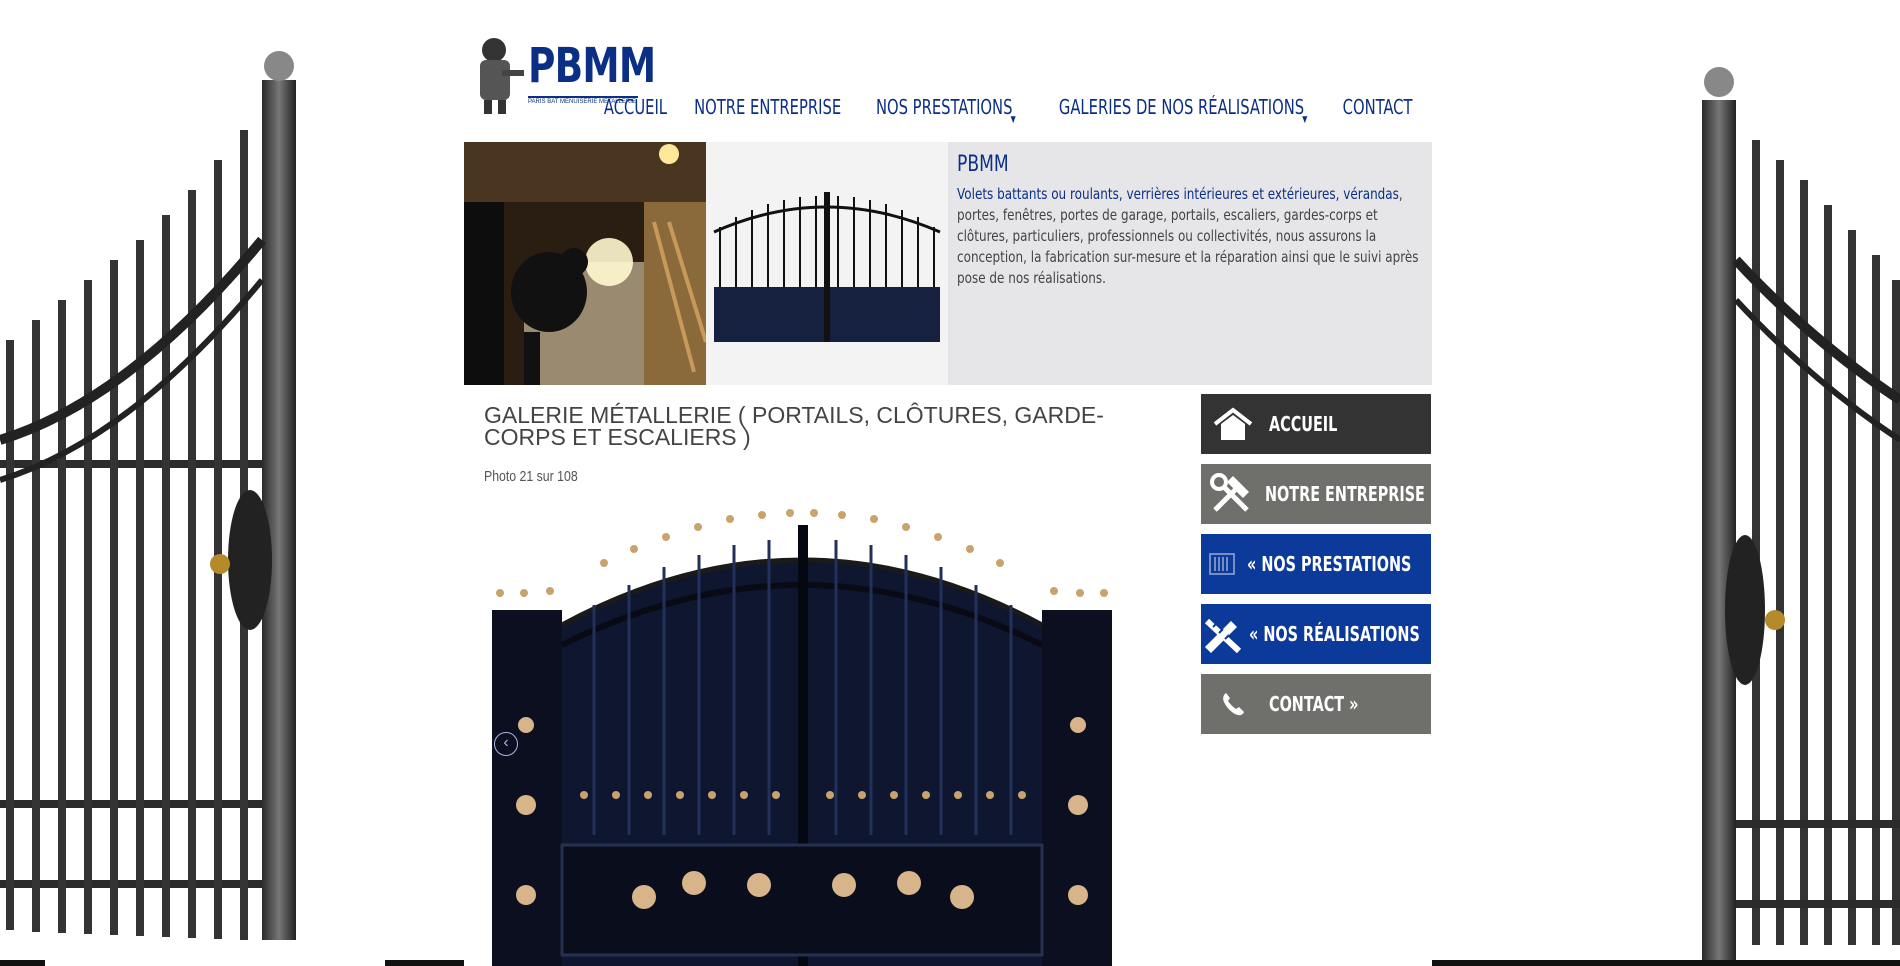  I want to click on sidemenu-nos-prestations: « NOS PRESTATIONS, so click(1316, 564).